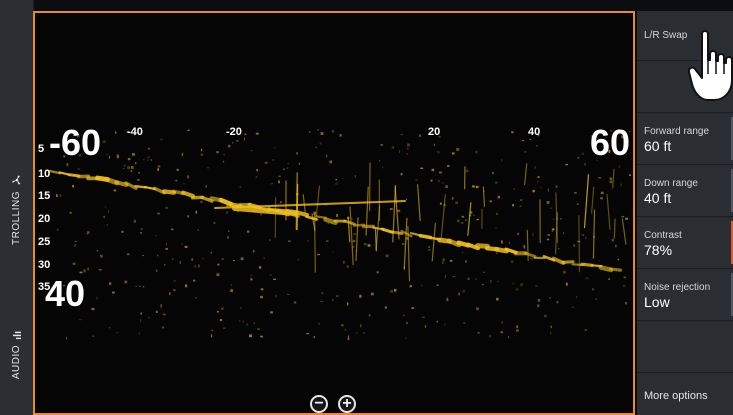 This screenshot has width=733, height=415. Describe the element at coordinates (685, 139) in the screenshot. I see `forward-range-item: Forward range 60 ft` at that location.